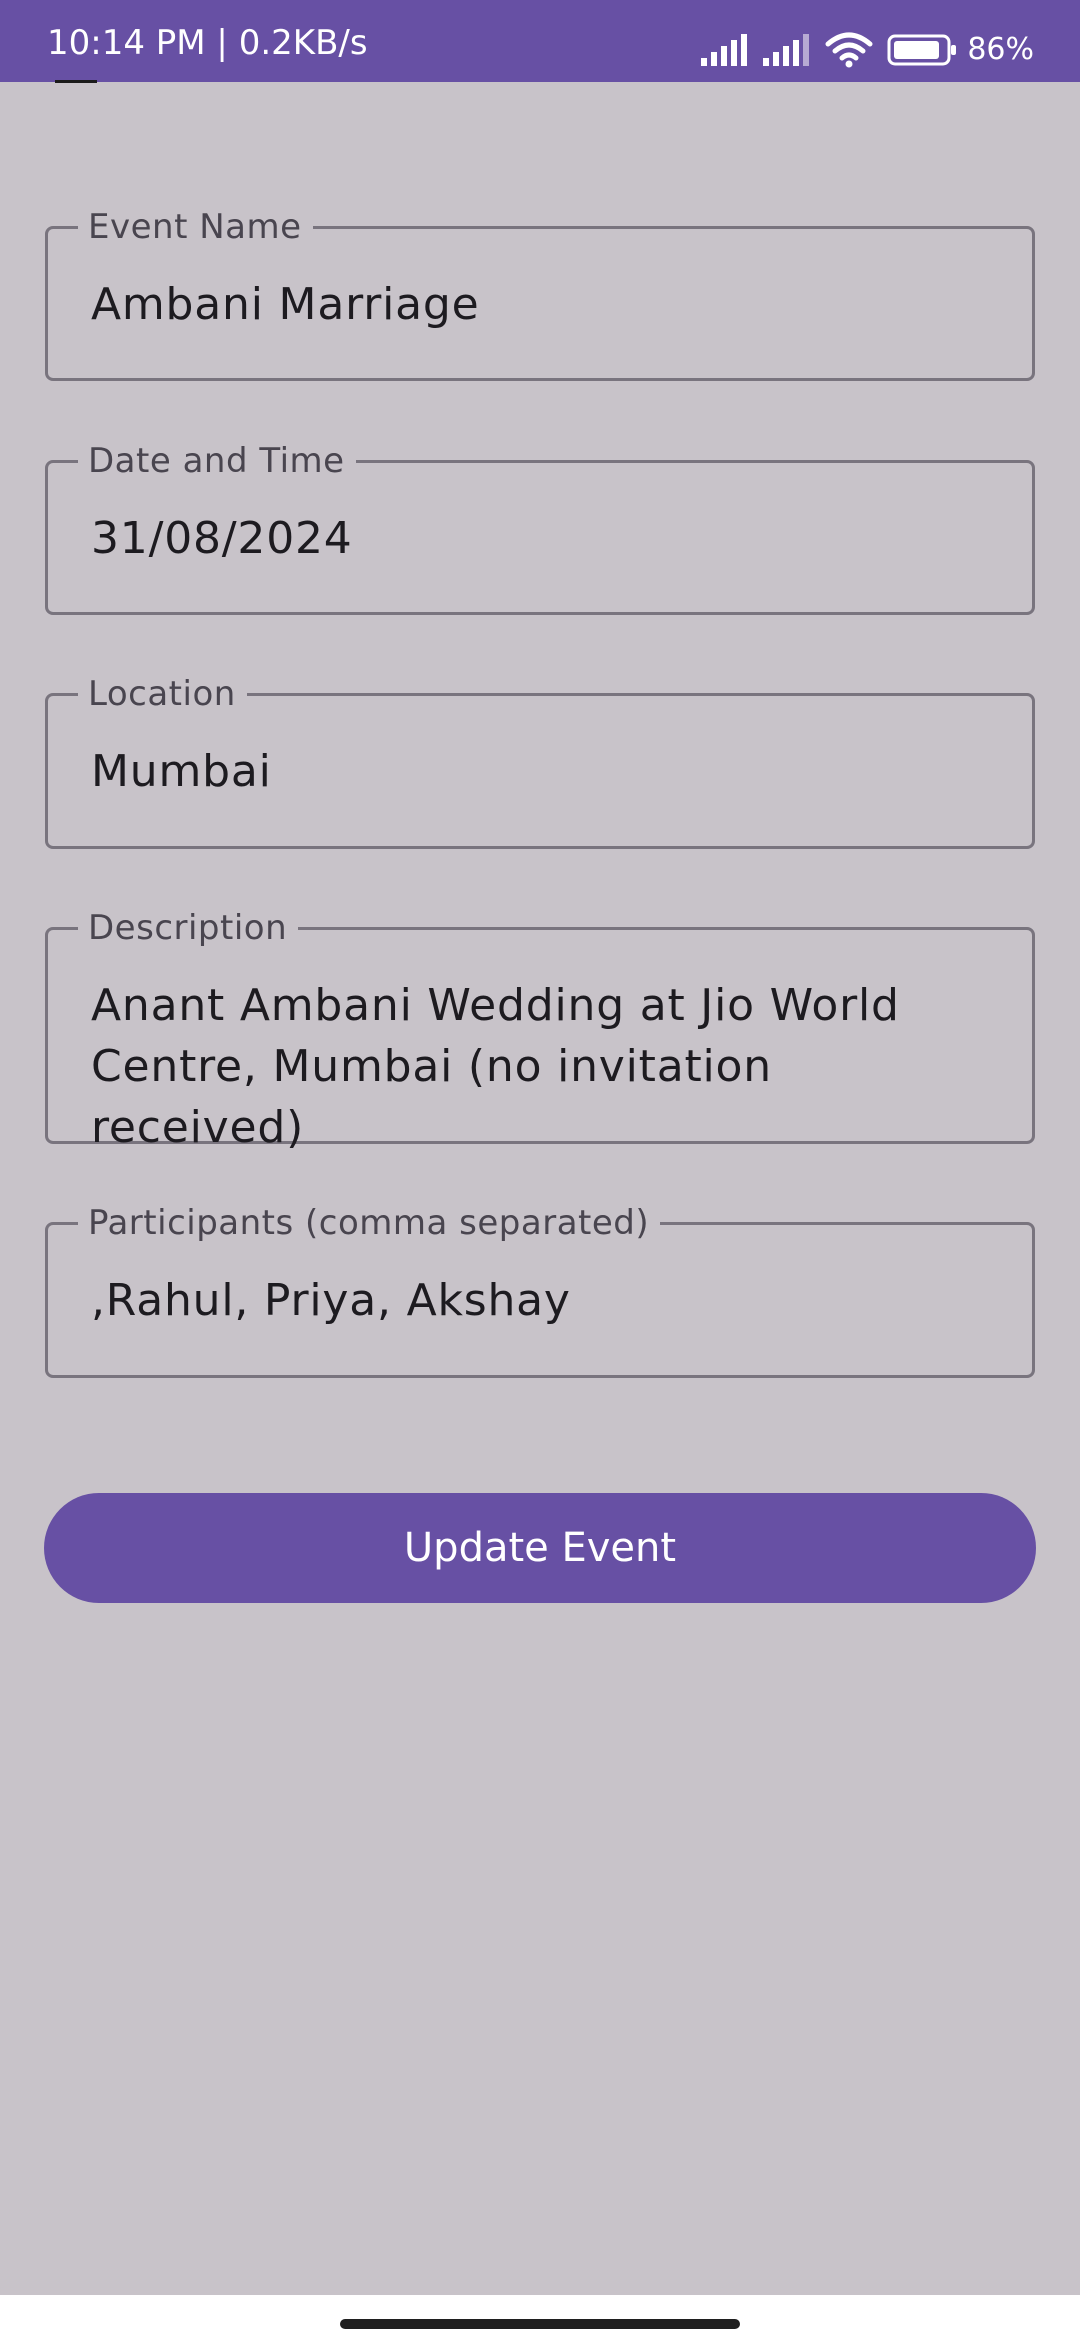 The height and width of the screenshot is (2340, 1080). I want to click on battery-percentage: 86%, so click(1000, 49).